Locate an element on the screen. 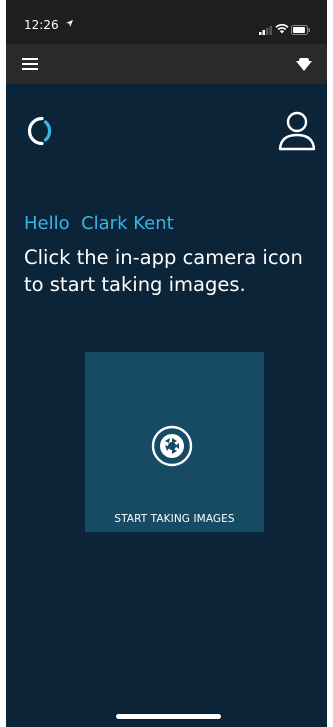  status-bar: 12:26 is located at coordinates (166, 22).